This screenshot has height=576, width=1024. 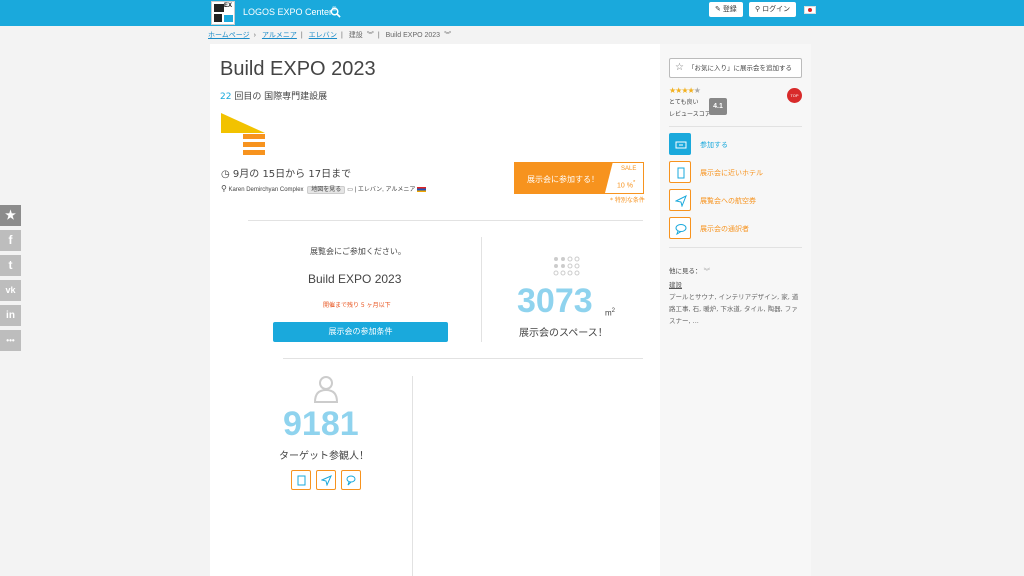 I want to click on breadcrumb-country: アルメニア, so click(x=279, y=35).